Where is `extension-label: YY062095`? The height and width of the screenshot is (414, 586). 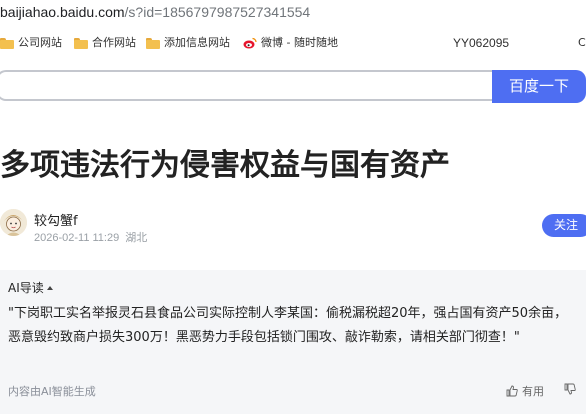
extension-label: YY062095 is located at coordinates (481, 43).